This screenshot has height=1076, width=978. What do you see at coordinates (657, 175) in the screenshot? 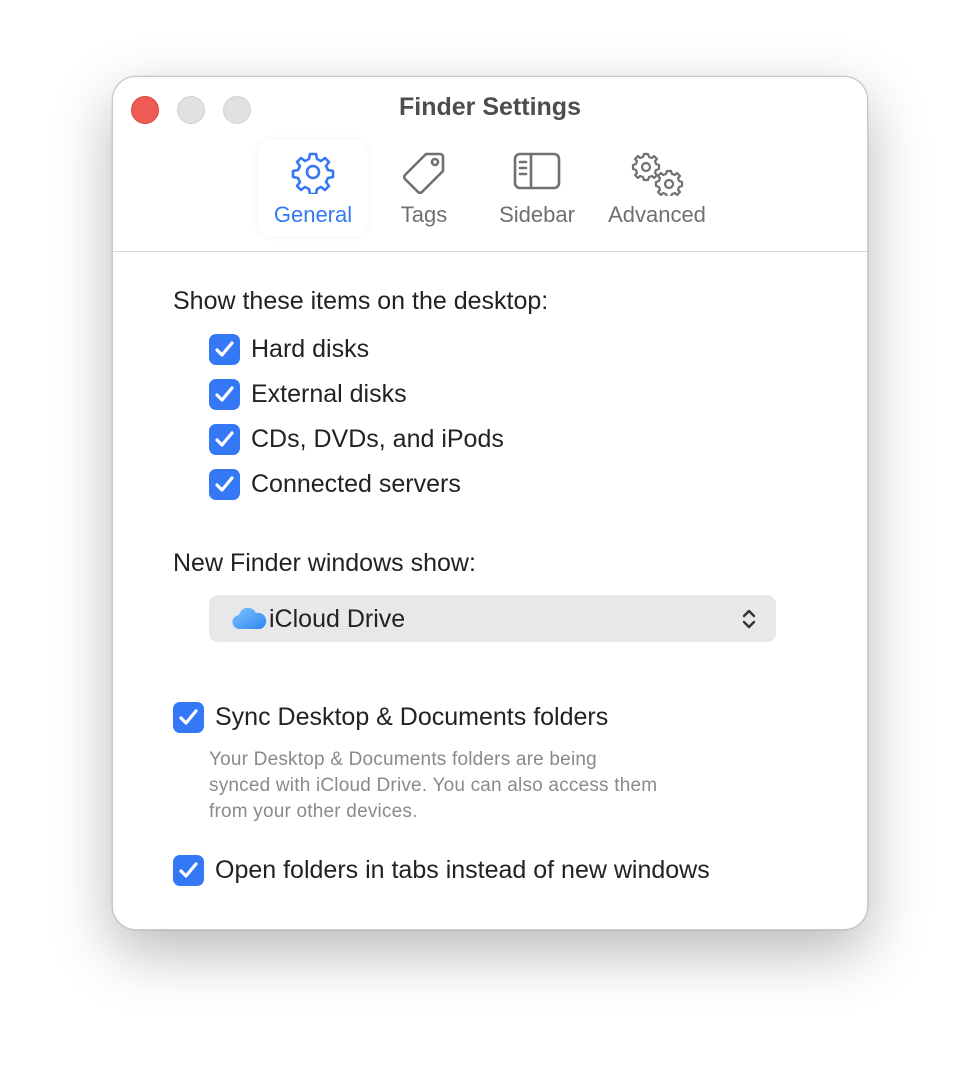
I see `gears-icon` at bounding box center [657, 175].